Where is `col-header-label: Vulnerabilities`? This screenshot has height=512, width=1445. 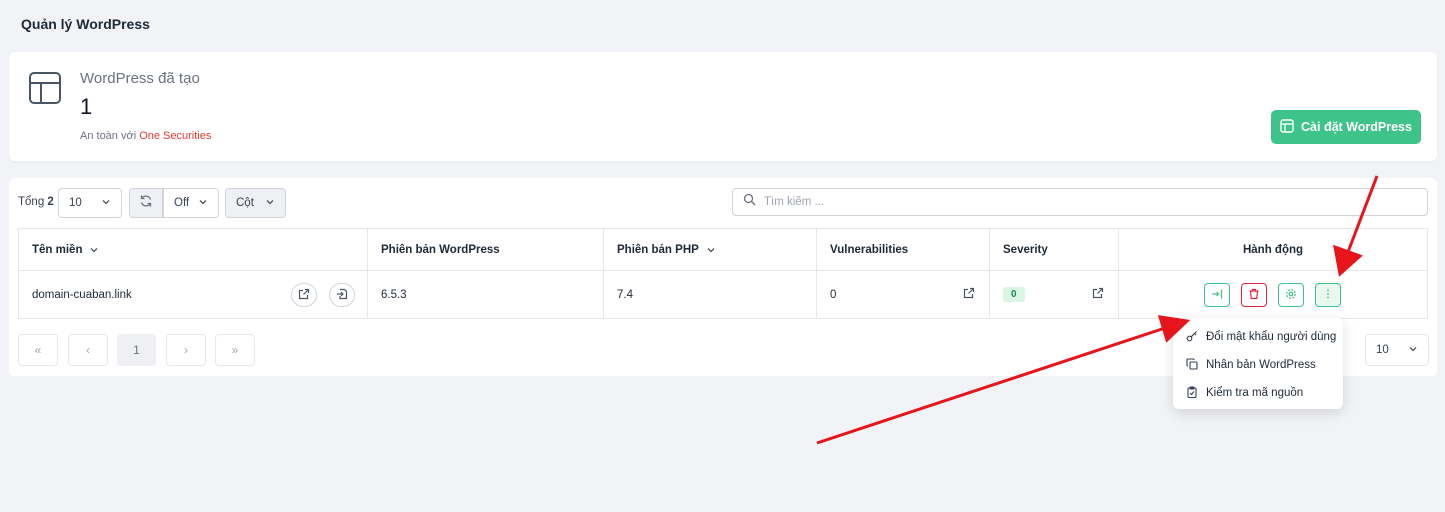
col-header-label: Vulnerabilities is located at coordinates (869, 249).